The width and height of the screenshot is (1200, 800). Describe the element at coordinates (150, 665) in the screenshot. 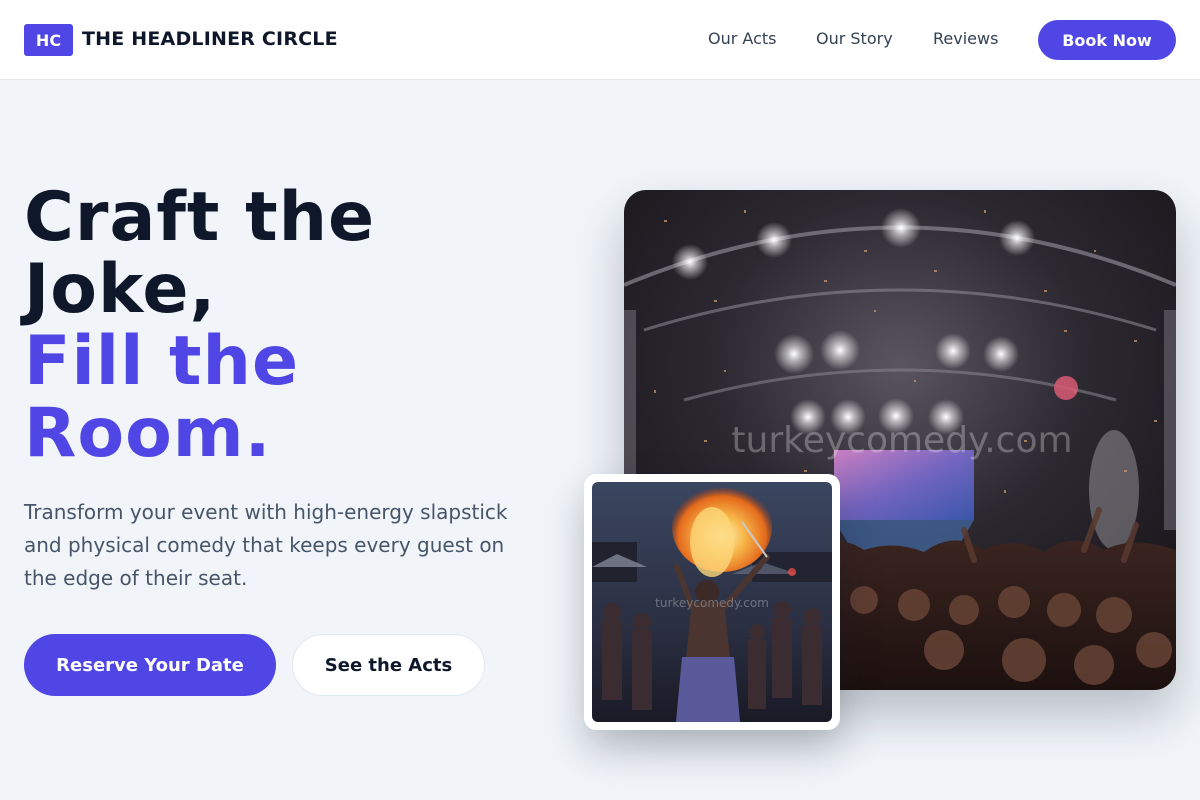

I see `reserve-date-button: Reserve Your Date` at that location.